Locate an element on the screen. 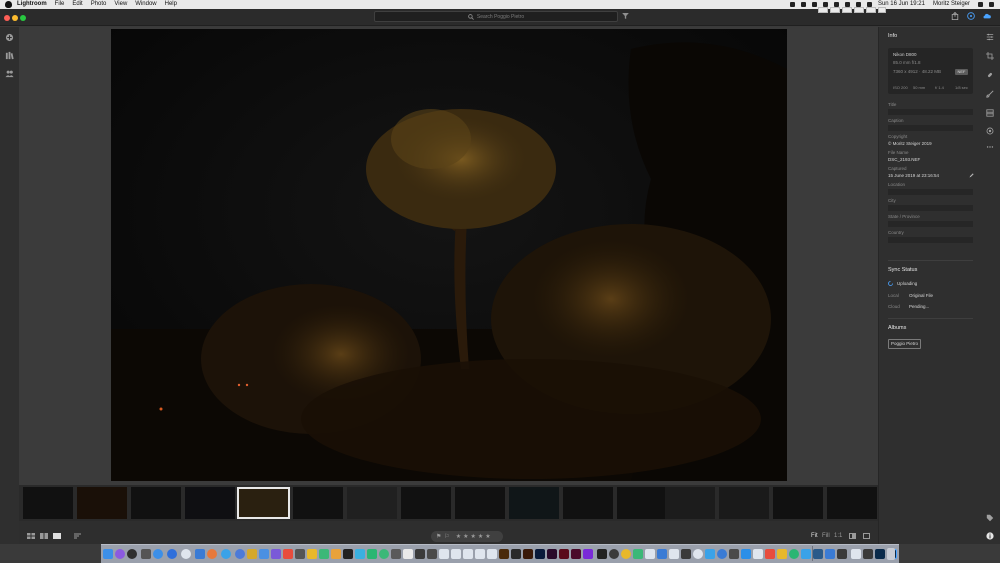 This screenshot has width=1000, height=563. app-store-icon is located at coordinates (722, 554).